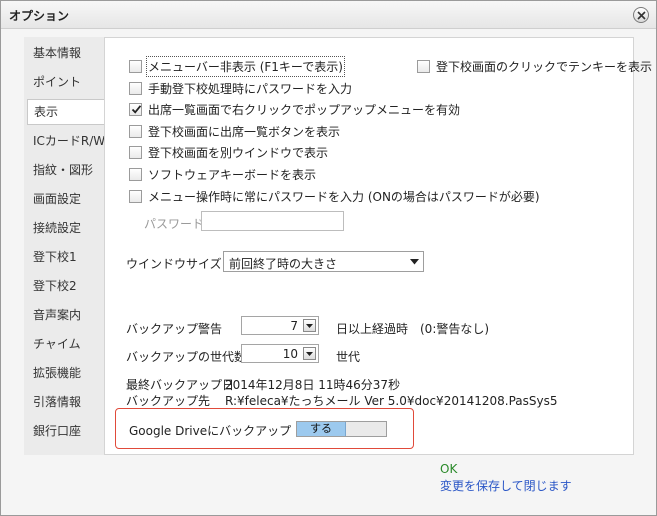 This screenshot has height=516, width=657. Describe the element at coordinates (64, 257) in the screenshot. I see `sidebar-item-attendance-1: 登下校1` at that location.